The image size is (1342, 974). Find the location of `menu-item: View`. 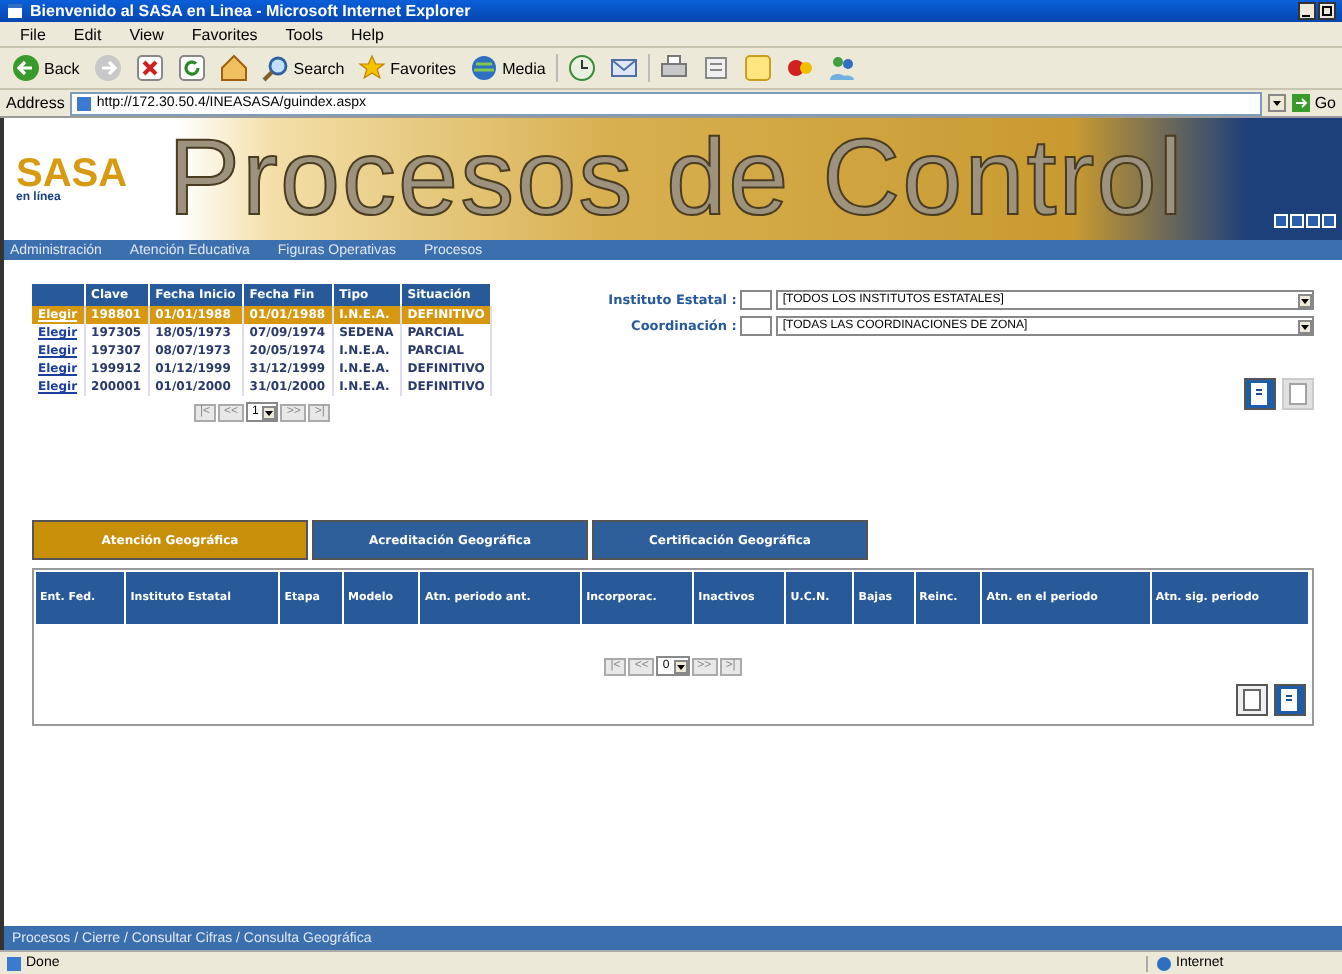

menu-item: View is located at coordinates (146, 34).